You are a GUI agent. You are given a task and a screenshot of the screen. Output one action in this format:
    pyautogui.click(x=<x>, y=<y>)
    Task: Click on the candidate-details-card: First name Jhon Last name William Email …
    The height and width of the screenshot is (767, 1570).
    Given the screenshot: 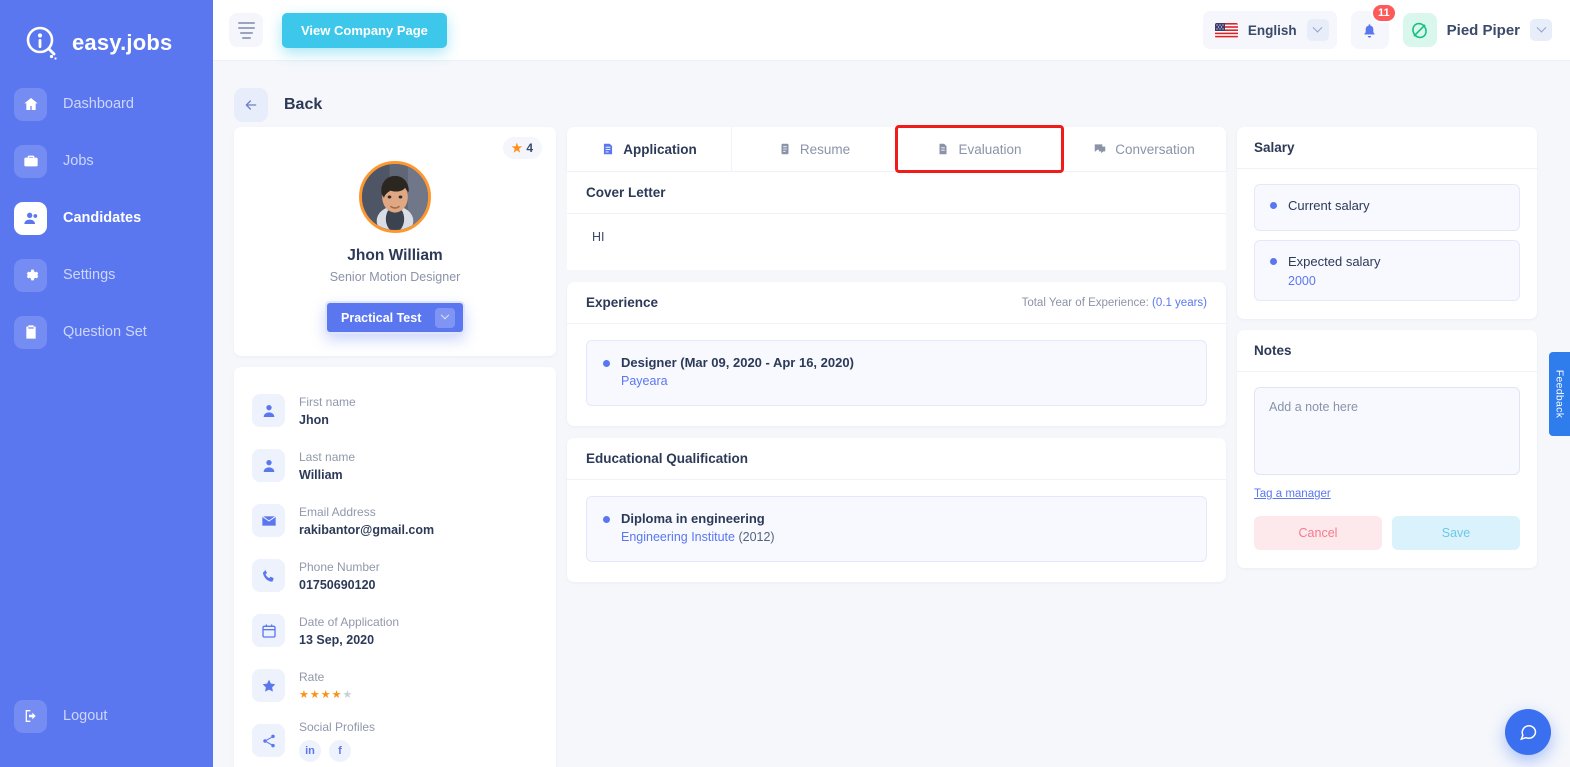 What is the action you would take?
    pyautogui.click(x=395, y=567)
    